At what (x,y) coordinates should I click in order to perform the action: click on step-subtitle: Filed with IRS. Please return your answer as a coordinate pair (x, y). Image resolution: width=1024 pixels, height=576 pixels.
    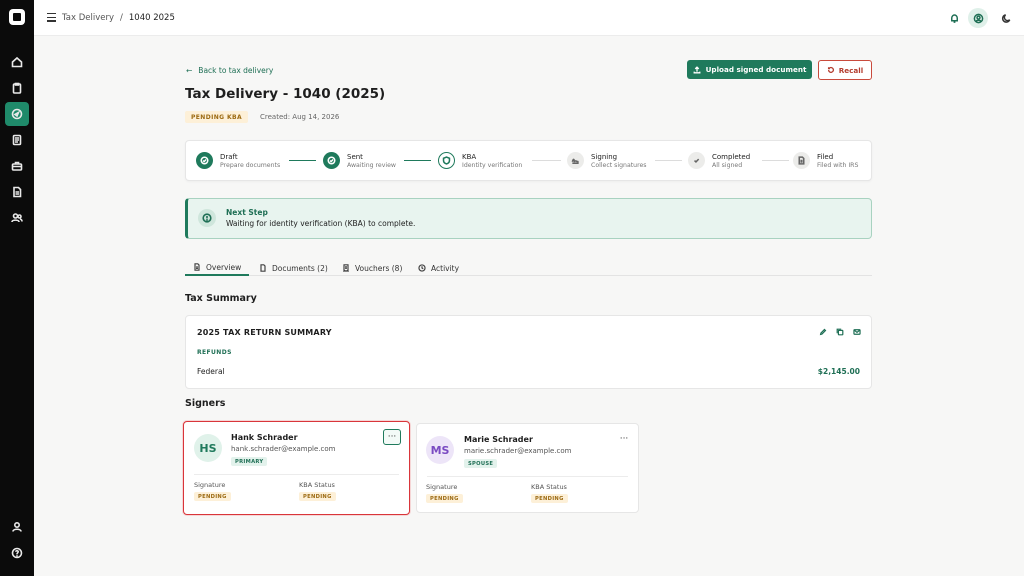
    Looking at the image, I should click on (838, 165).